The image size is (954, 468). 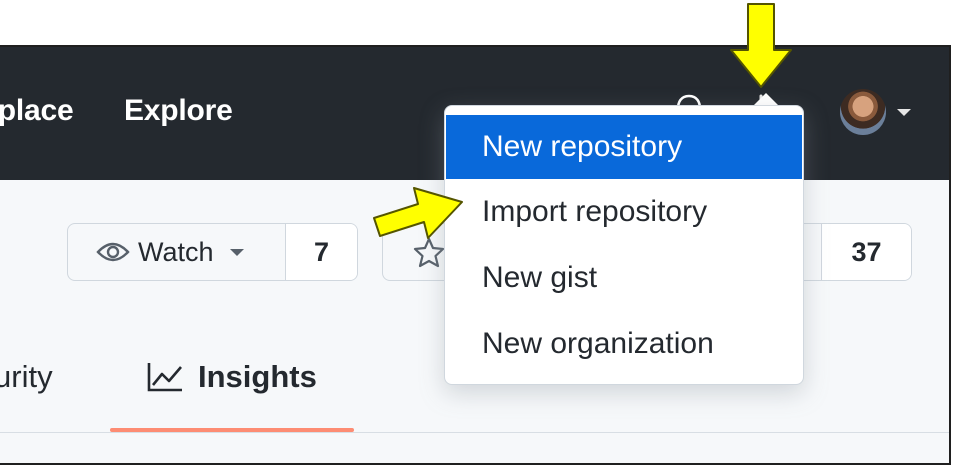 I want to click on nav-explore-link: Explore, so click(x=178, y=111).